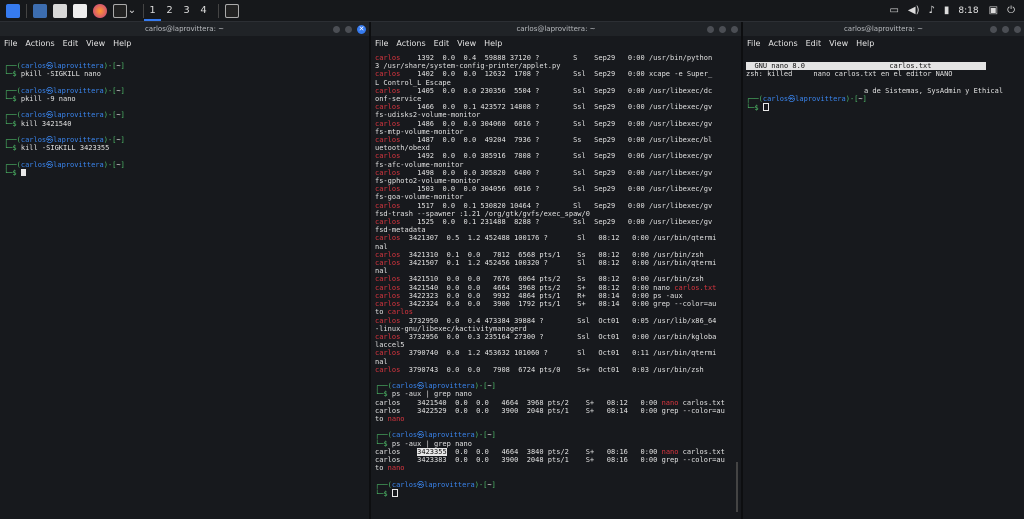  Describe the element at coordinates (400, 312) in the screenshot. I see `ps-highlight: carlos` at that location.